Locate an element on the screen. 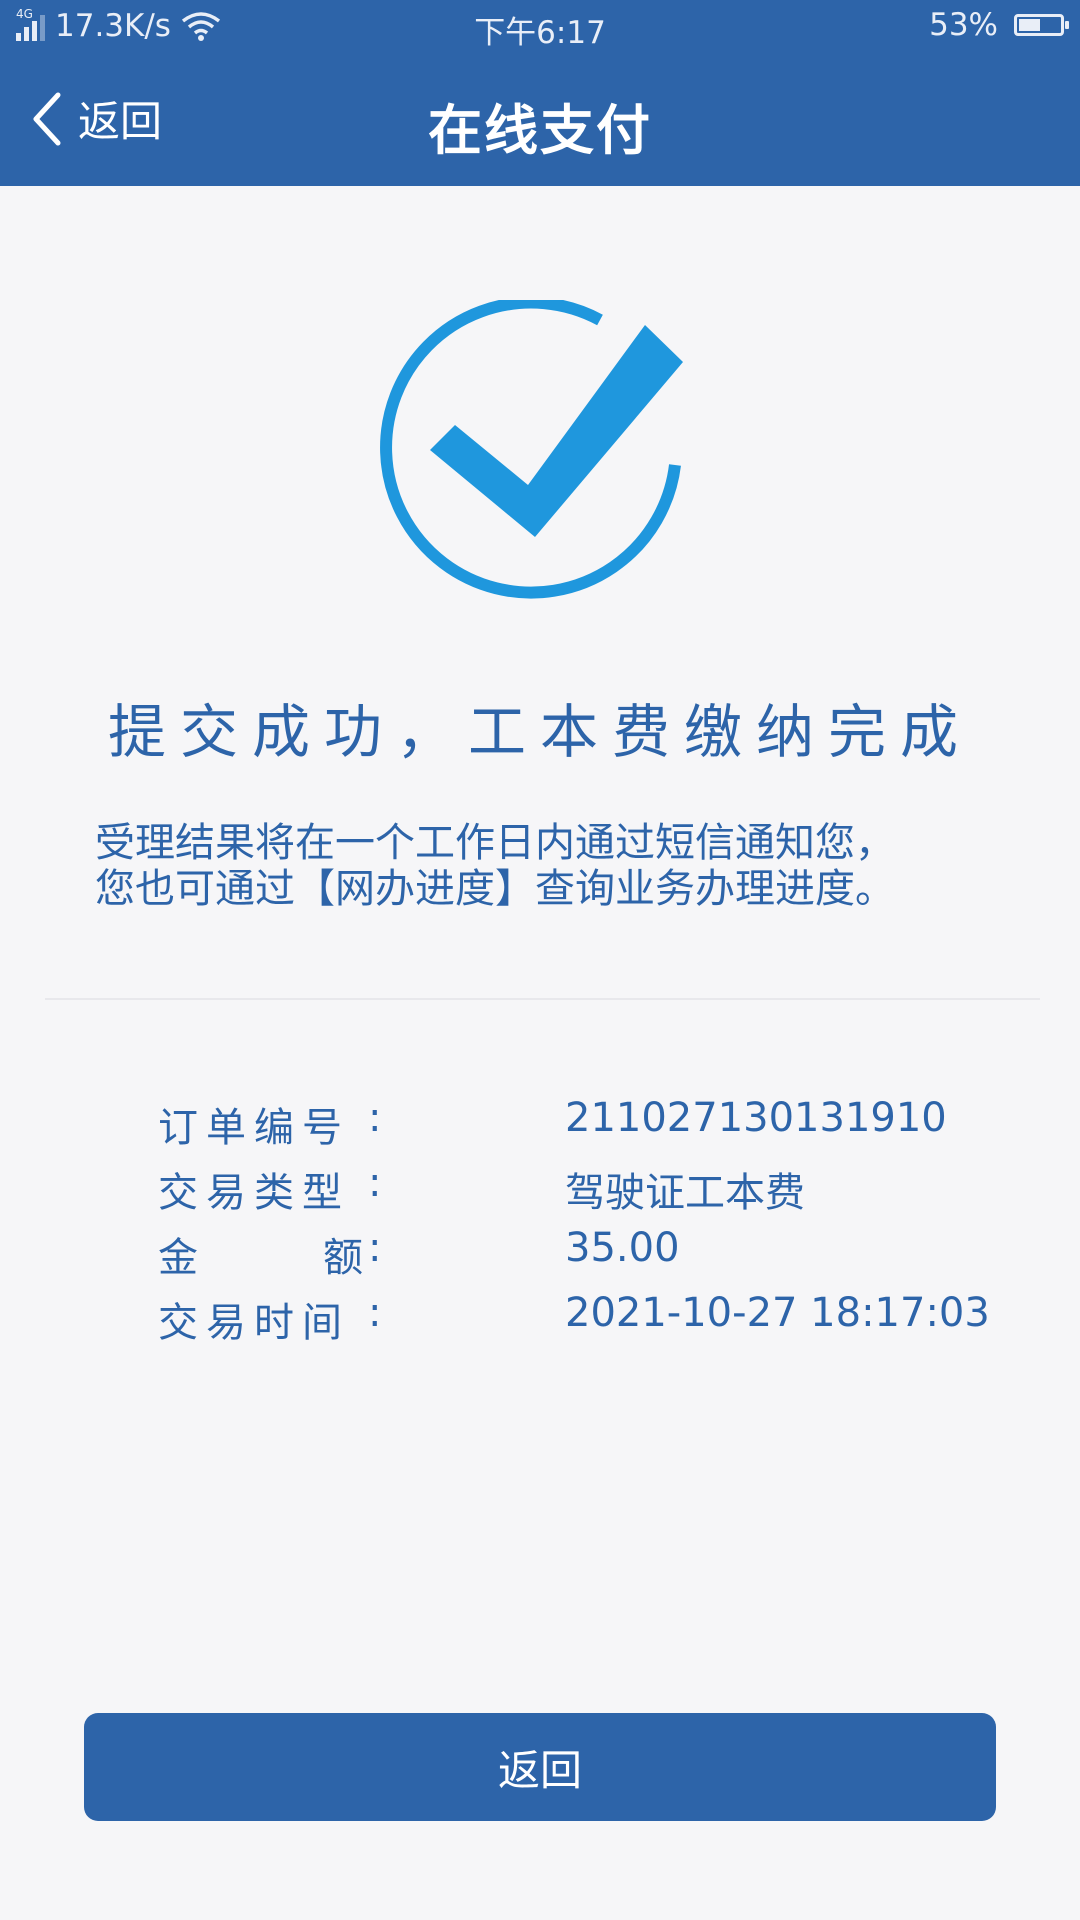 The width and height of the screenshot is (1080, 1920). description-line-1: 受理结果将在一个工作日内通过短信通知您， is located at coordinates (495, 843).